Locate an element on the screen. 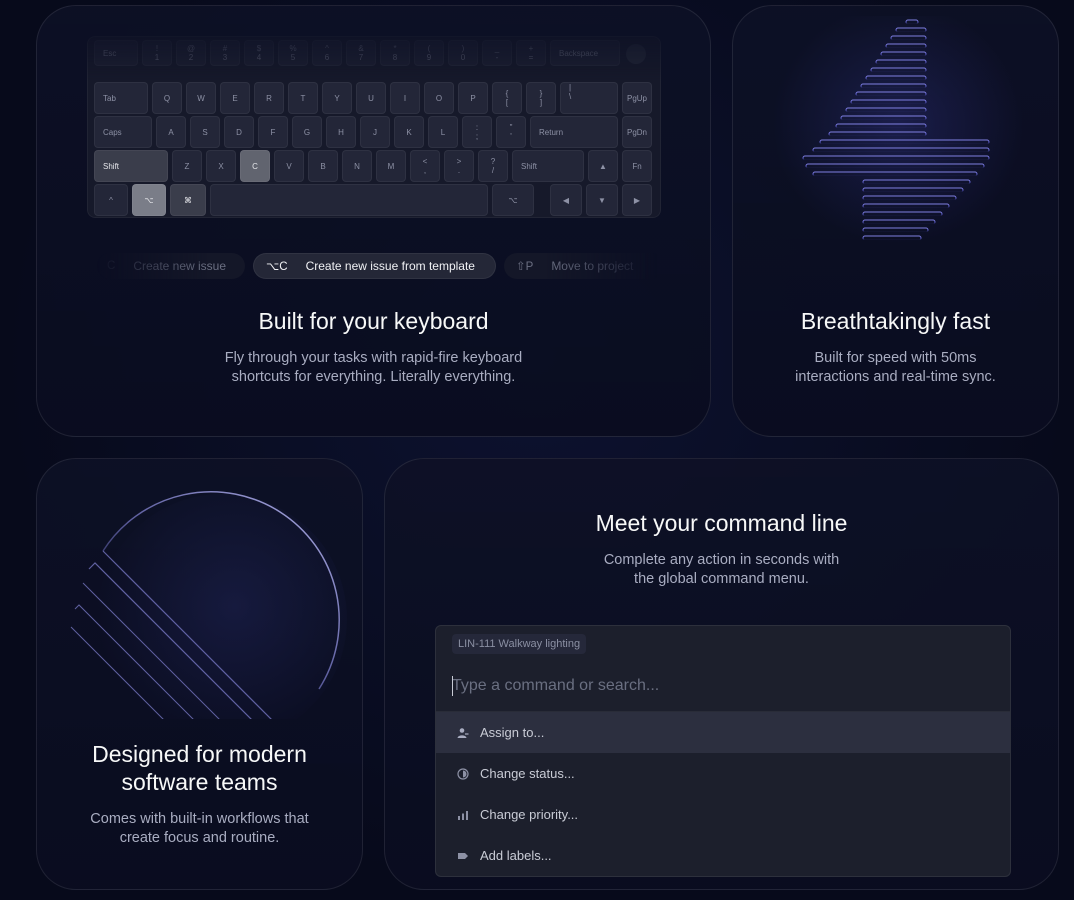 This screenshot has height=900, width=1074. key-semicolon: :; is located at coordinates (477, 132).